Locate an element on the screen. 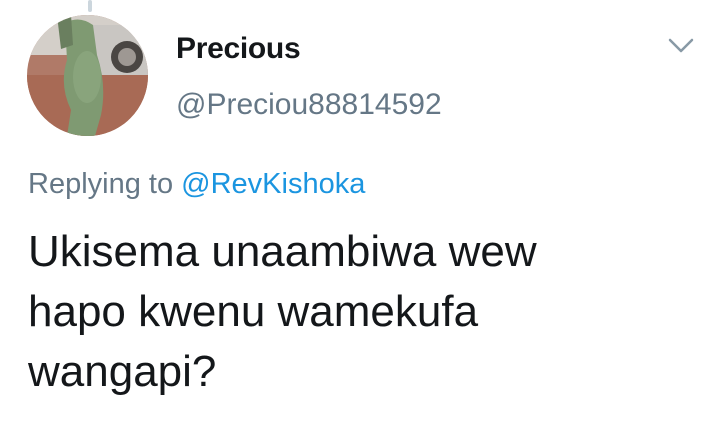 This screenshot has width=720, height=427. tweet-text-line: Ukisema unaambiwa wew is located at coordinates (282, 251).